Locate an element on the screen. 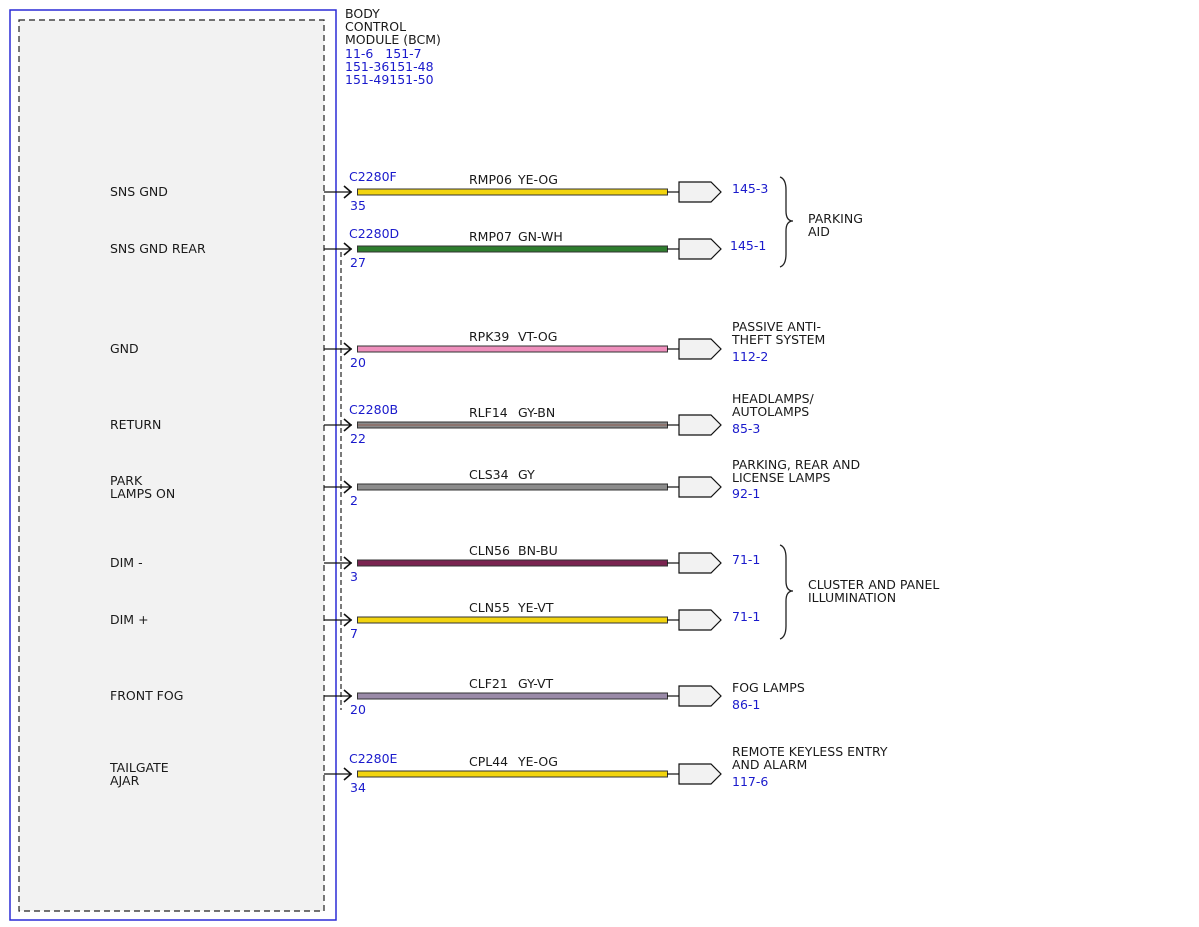 This screenshot has width=1199, height=927. wire-color-code: VT-OG is located at coordinates (537, 336).